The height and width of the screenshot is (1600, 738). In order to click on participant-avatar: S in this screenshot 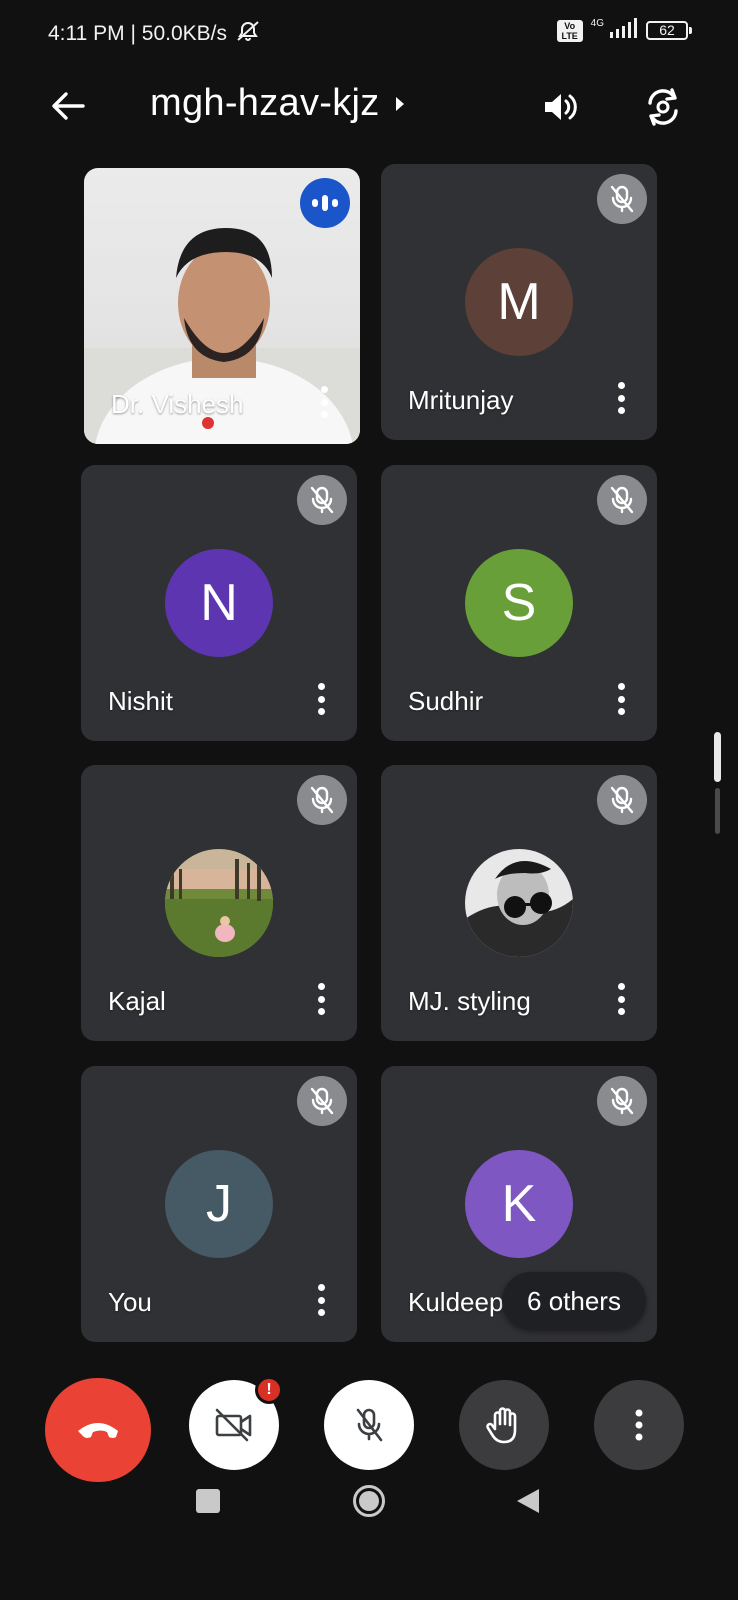, I will do `click(519, 603)`.